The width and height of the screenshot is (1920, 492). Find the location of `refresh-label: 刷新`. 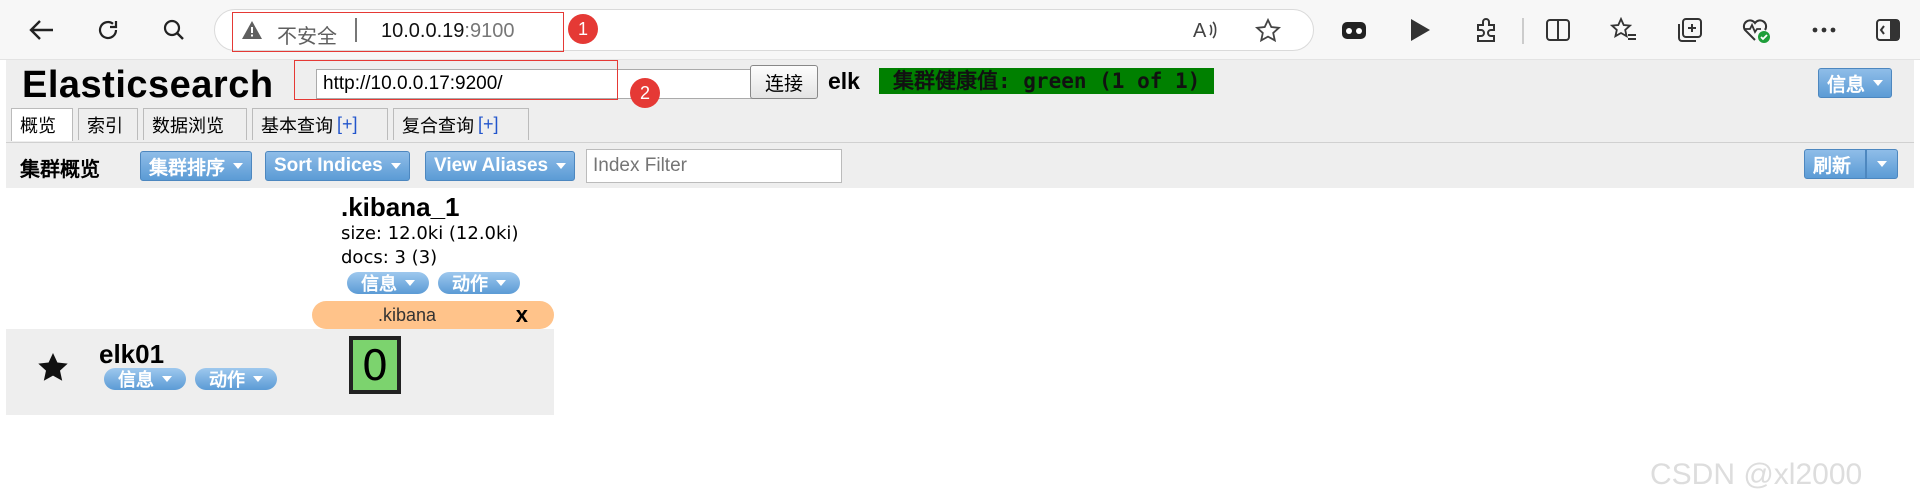

refresh-label: 刷新 is located at coordinates (1832, 166).